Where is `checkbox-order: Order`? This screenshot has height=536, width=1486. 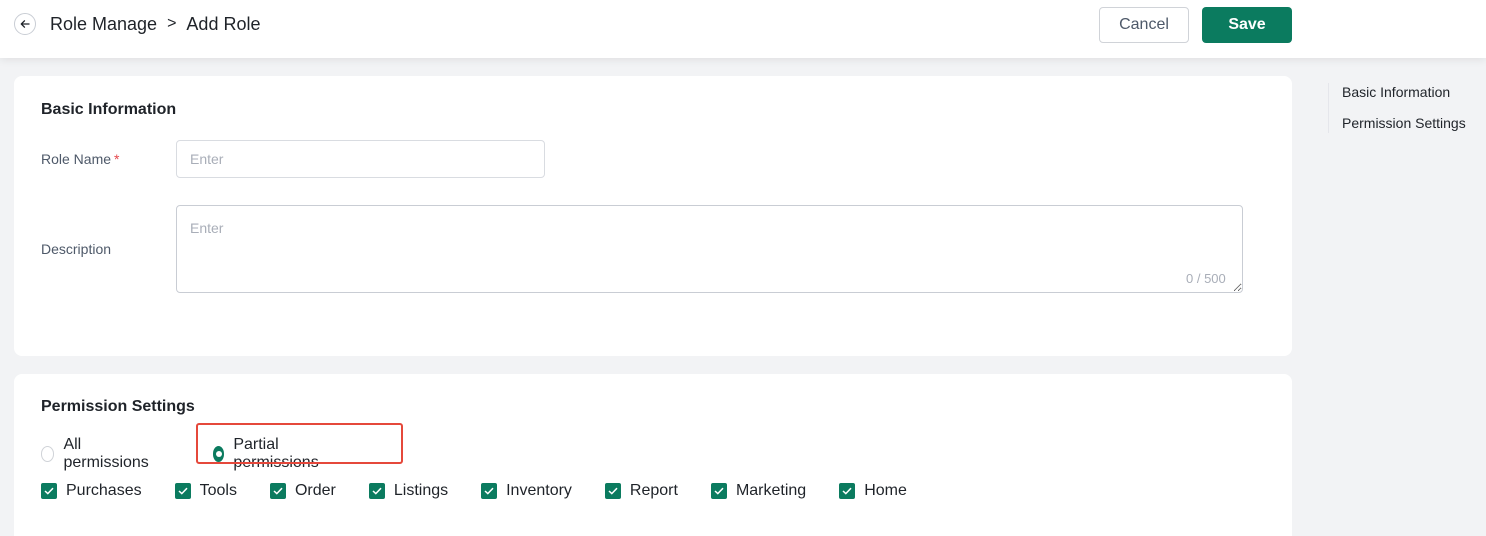
checkbox-order: Order is located at coordinates (302, 491).